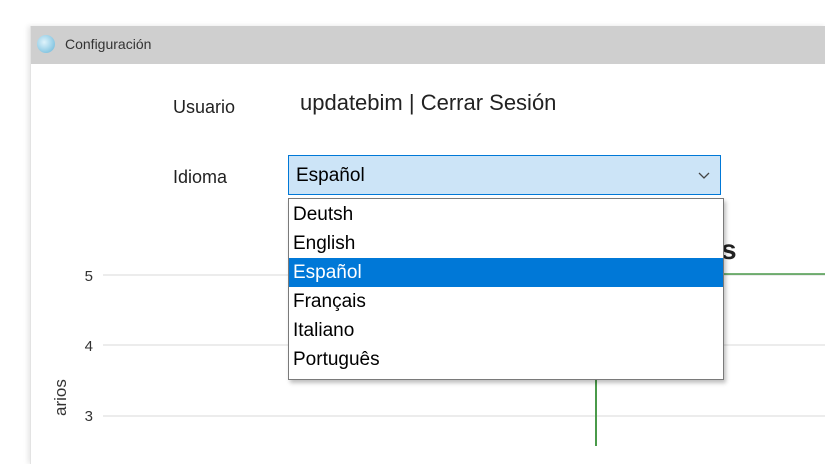  I want to click on y-axis-label-fragment: arios, so click(60, 397).